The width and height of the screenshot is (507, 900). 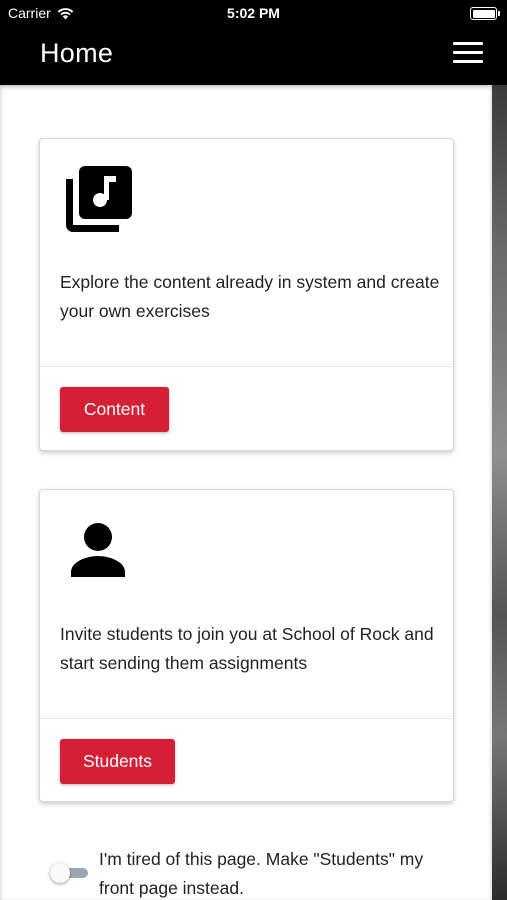 I want to click on battery-icon, so click(x=485, y=13).